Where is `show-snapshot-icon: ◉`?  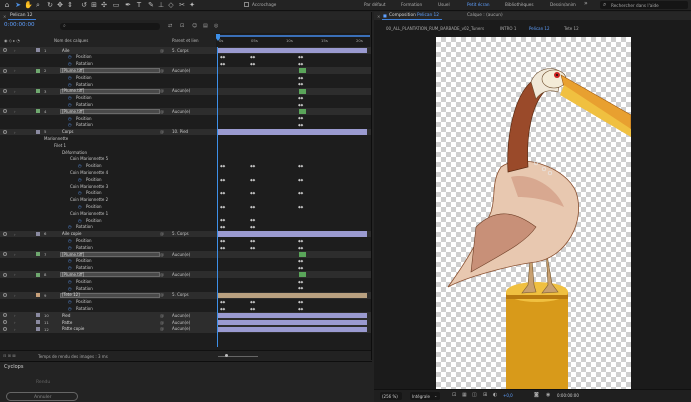 show-snapshot-icon: ◉ is located at coordinates (548, 395).